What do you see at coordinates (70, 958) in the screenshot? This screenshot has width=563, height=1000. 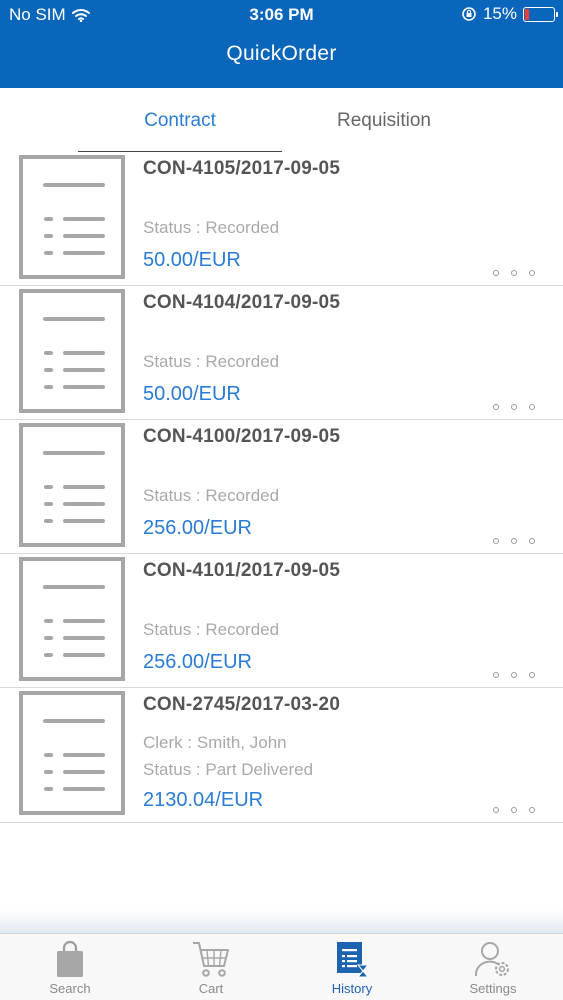 I see `shopping-bag-icon` at bounding box center [70, 958].